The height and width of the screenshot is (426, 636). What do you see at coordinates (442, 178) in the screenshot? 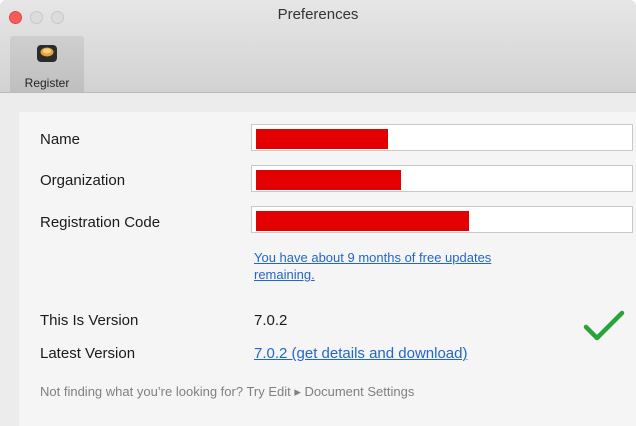
I see `organization-field` at bounding box center [442, 178].